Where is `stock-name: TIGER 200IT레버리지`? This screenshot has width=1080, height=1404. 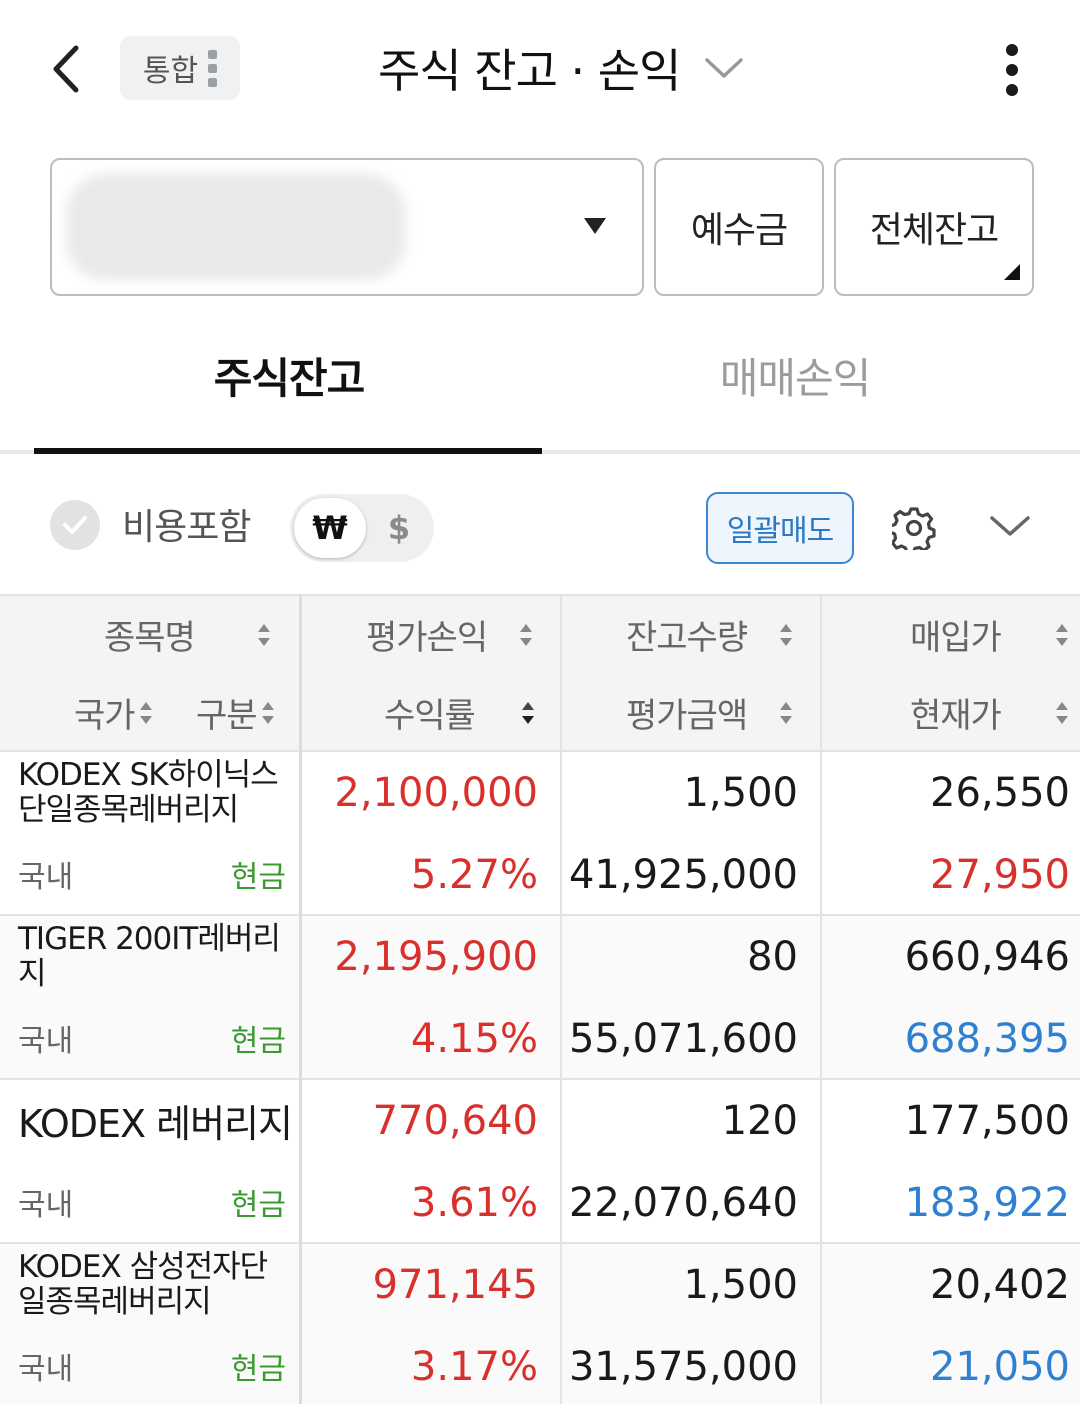 stock-name: TIGER 200IT레버리지 is located at coordinates (149, 956).